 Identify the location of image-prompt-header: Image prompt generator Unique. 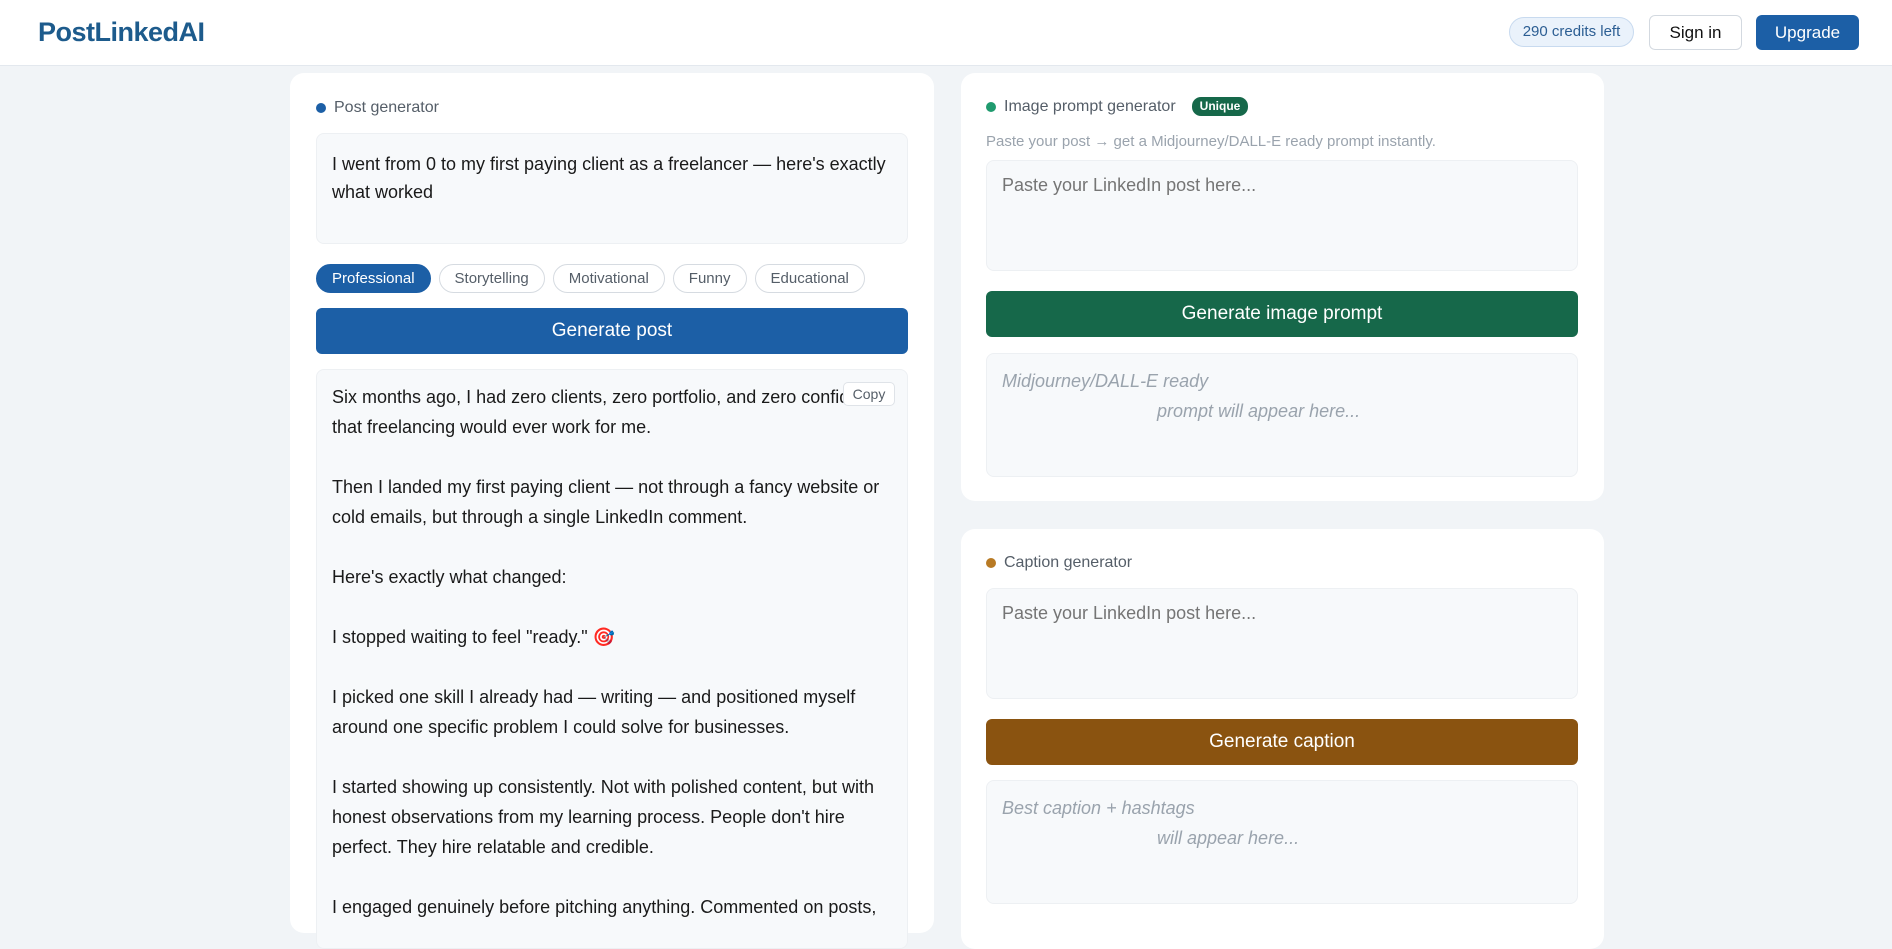
(1117, 106).